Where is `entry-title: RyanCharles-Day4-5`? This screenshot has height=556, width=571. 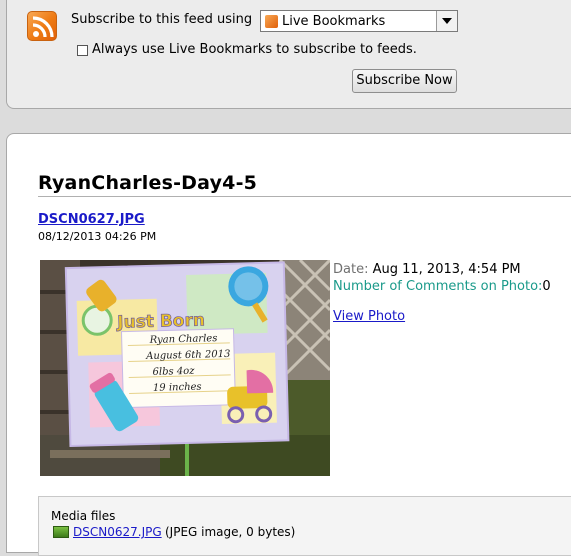
entry-title: RyanCharles-Day4-5 is located at coordinates (147, 183).